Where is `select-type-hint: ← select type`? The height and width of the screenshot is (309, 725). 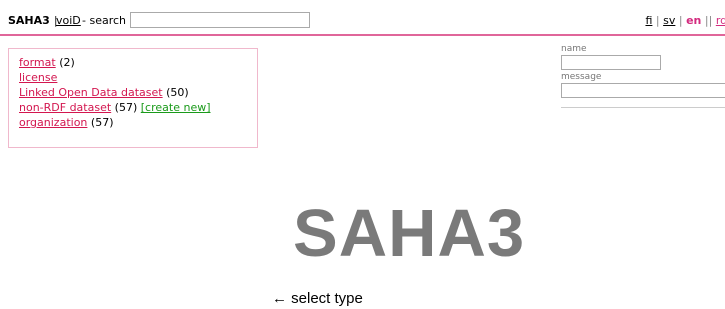 select-type-hint: ← select type is located at coordinates (317, 298).